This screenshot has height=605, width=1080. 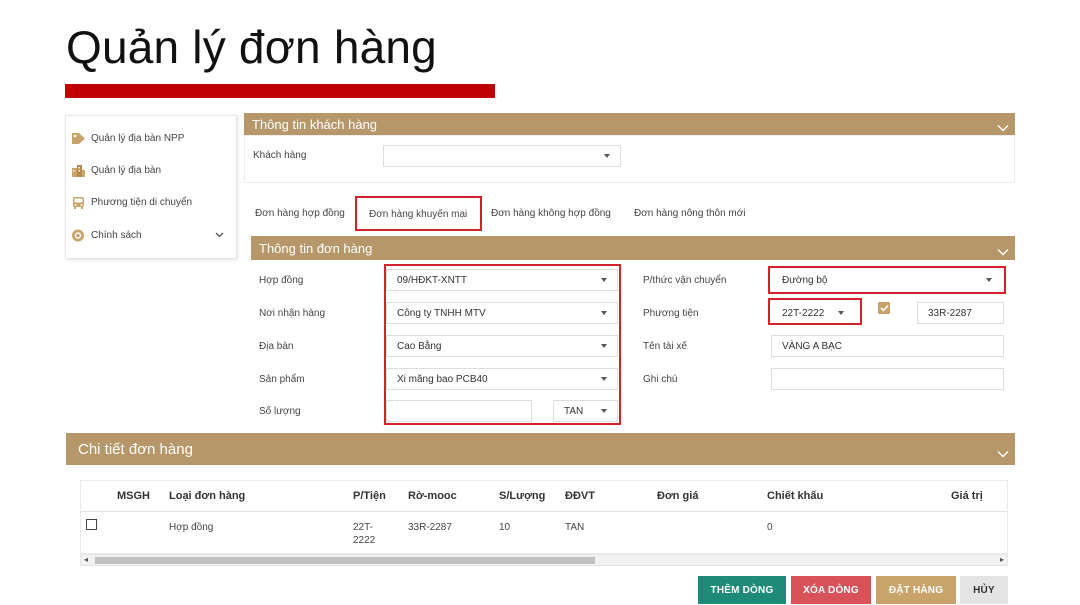 I want to click on tab-rural-orders: Đơn hàng nông thôn mới, so click(x=690, y=213).